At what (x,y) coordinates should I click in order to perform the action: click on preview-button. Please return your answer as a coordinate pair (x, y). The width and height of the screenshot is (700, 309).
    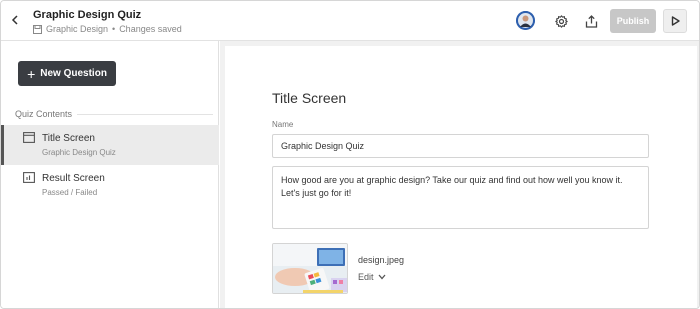
    Looking at the image, I should click on (675, 21).